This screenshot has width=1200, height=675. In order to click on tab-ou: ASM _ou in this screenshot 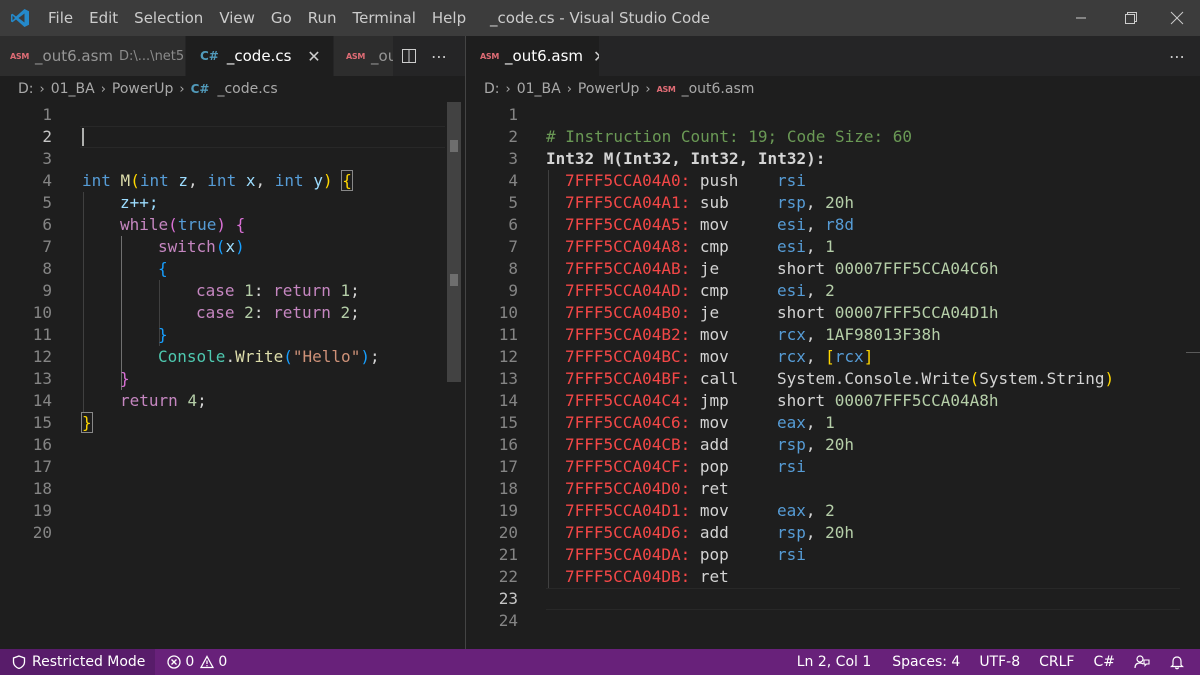, I will do `click(364, 56)`.